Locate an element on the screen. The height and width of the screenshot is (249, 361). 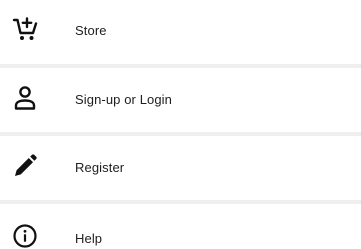
menu-item-label: Sign-up or Login is located at coordinates (123, 99).